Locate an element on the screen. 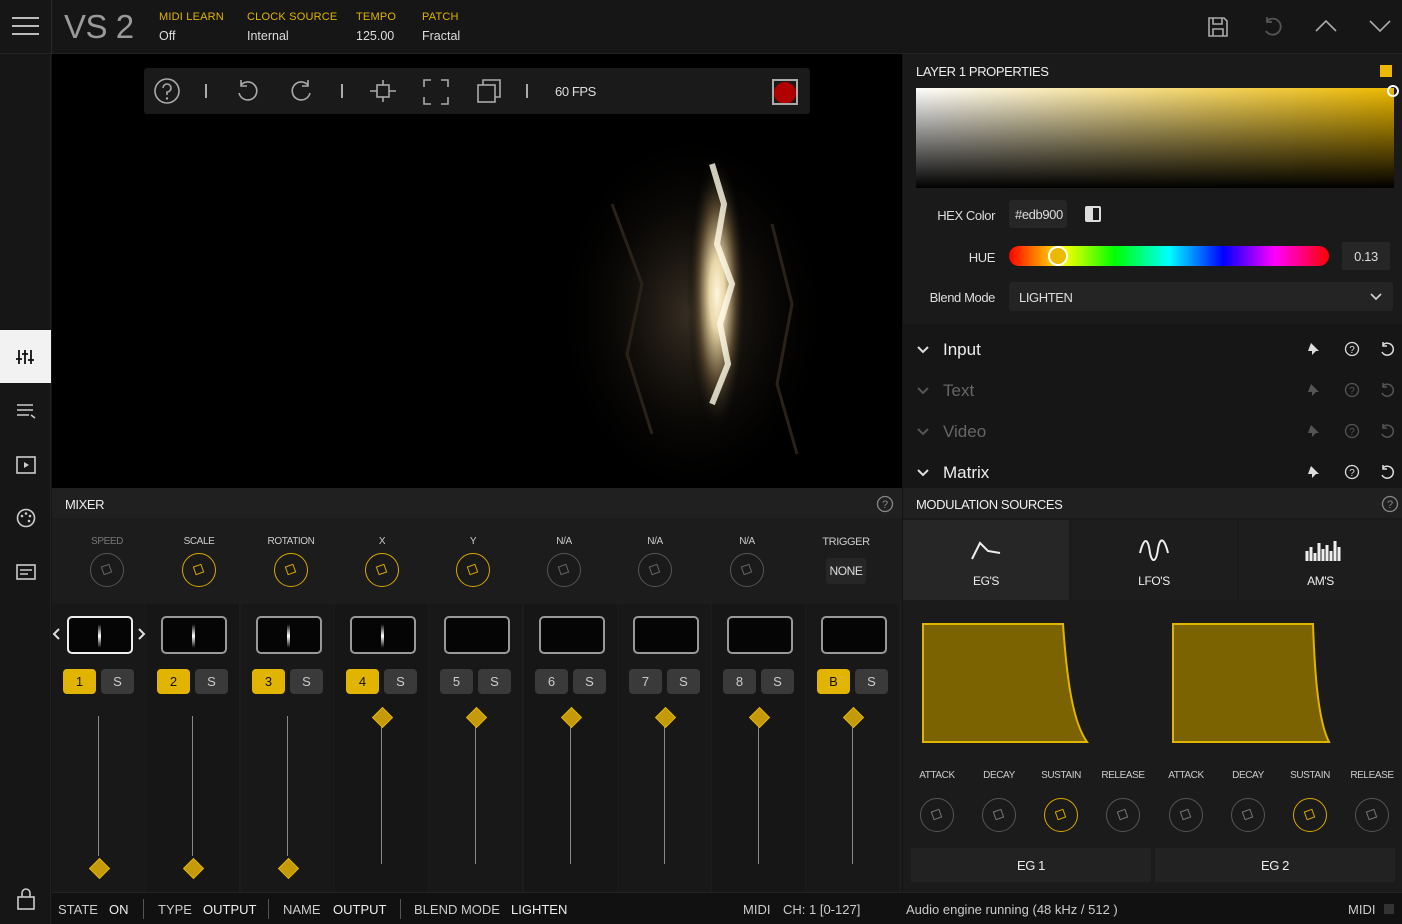 The width and height of the screenshot is (1402, 924). clock-source-control: CLOCK SOURCE Internal is located at coordinates (292, 27).